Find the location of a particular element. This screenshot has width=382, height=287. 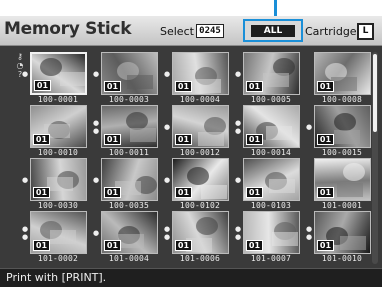

scrollbar-thumb is located at coordinates (375, 93).